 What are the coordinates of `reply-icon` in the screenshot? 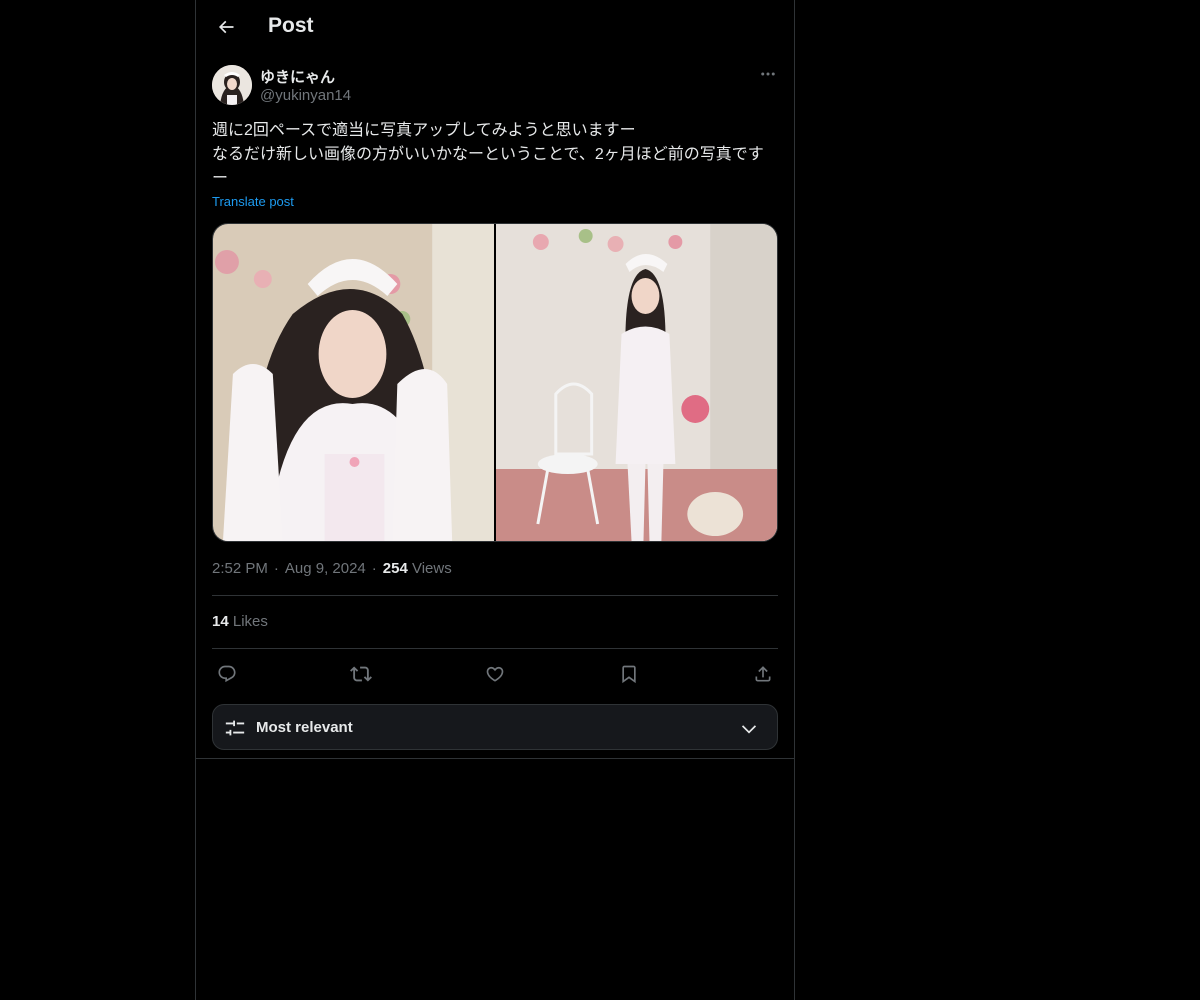 It's located at (227, 674).